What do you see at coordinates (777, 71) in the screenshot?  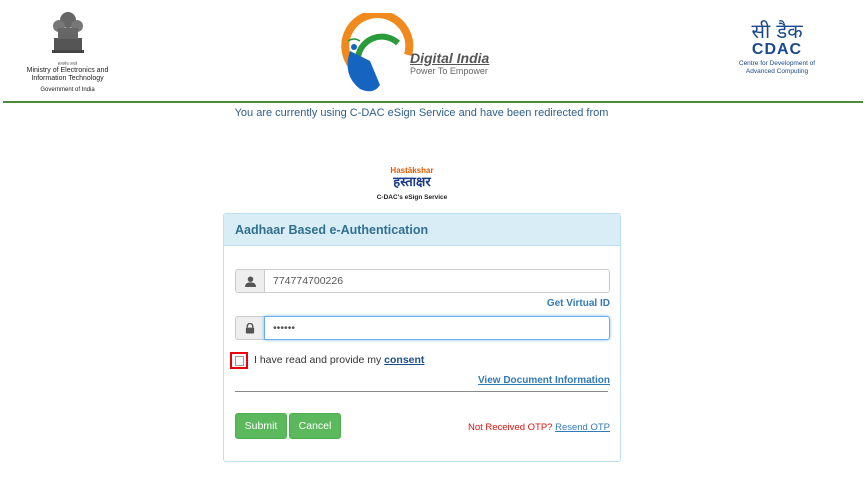 I see `cdac-sub2: Advanced Computing` at bounding box center [777, 71].